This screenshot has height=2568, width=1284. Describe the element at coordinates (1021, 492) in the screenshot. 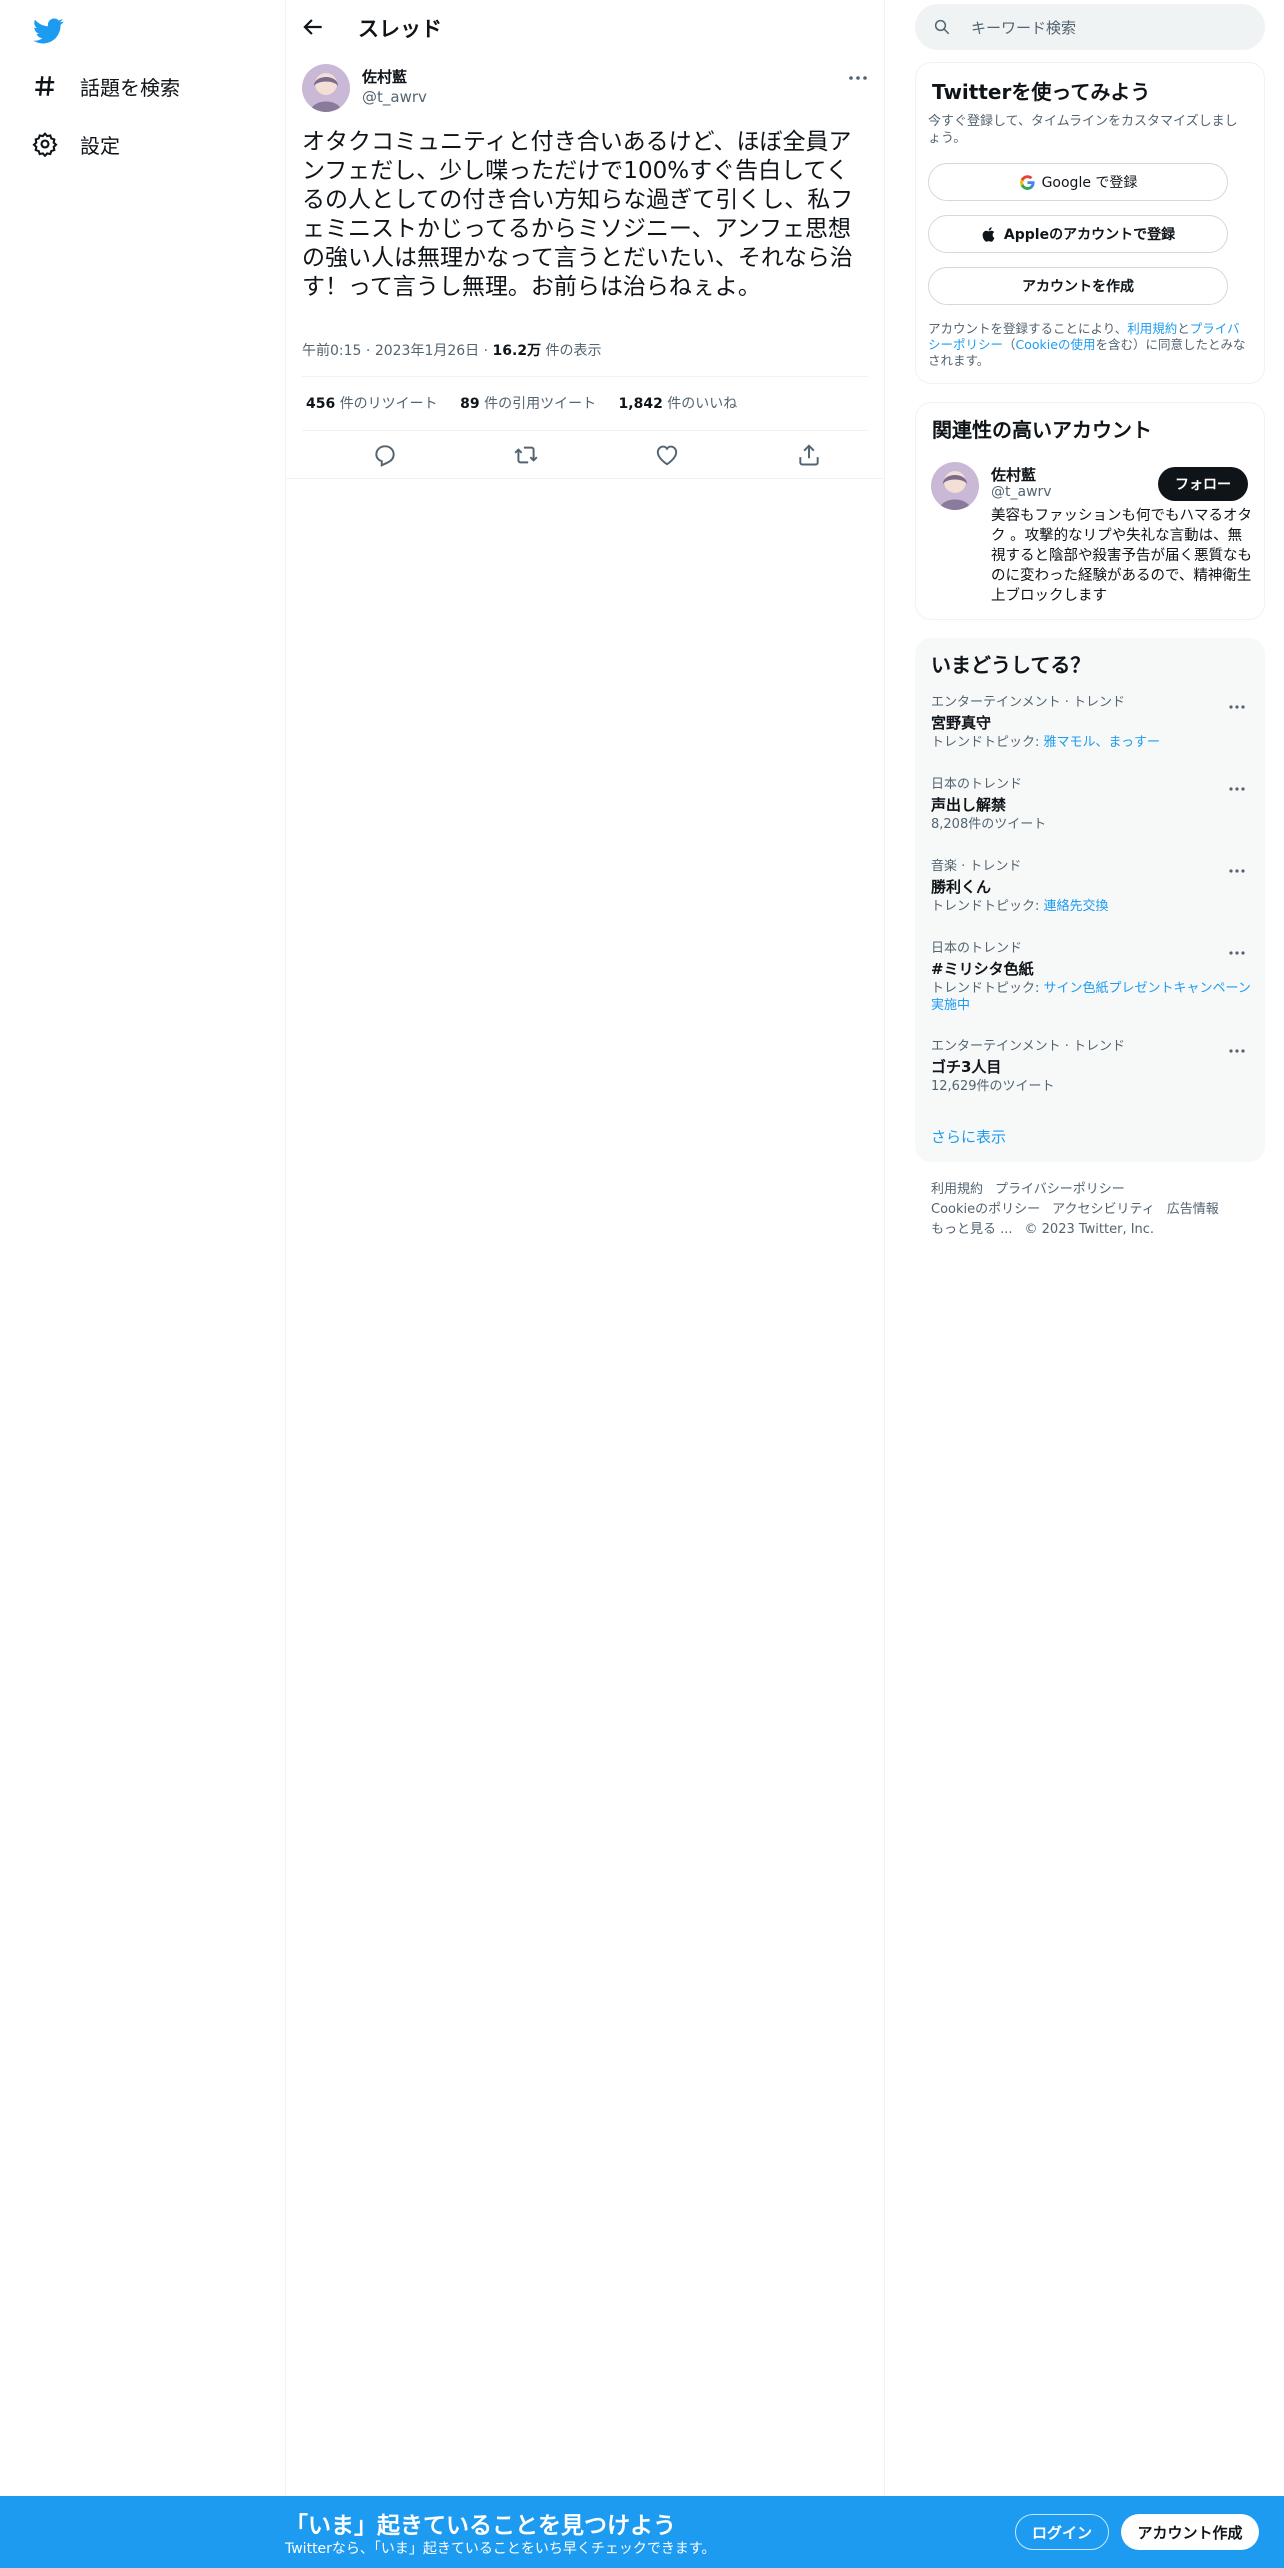

I see `related-account-handle: @t_awrv` at that location.